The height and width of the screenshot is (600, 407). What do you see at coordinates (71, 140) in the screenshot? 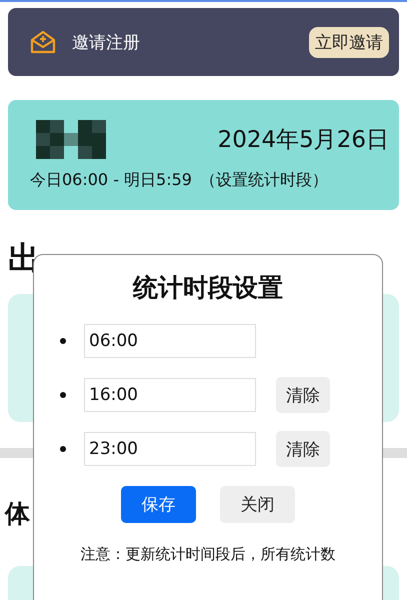
I see `pixelated-name-drawing` at bounding box center [71, 140].